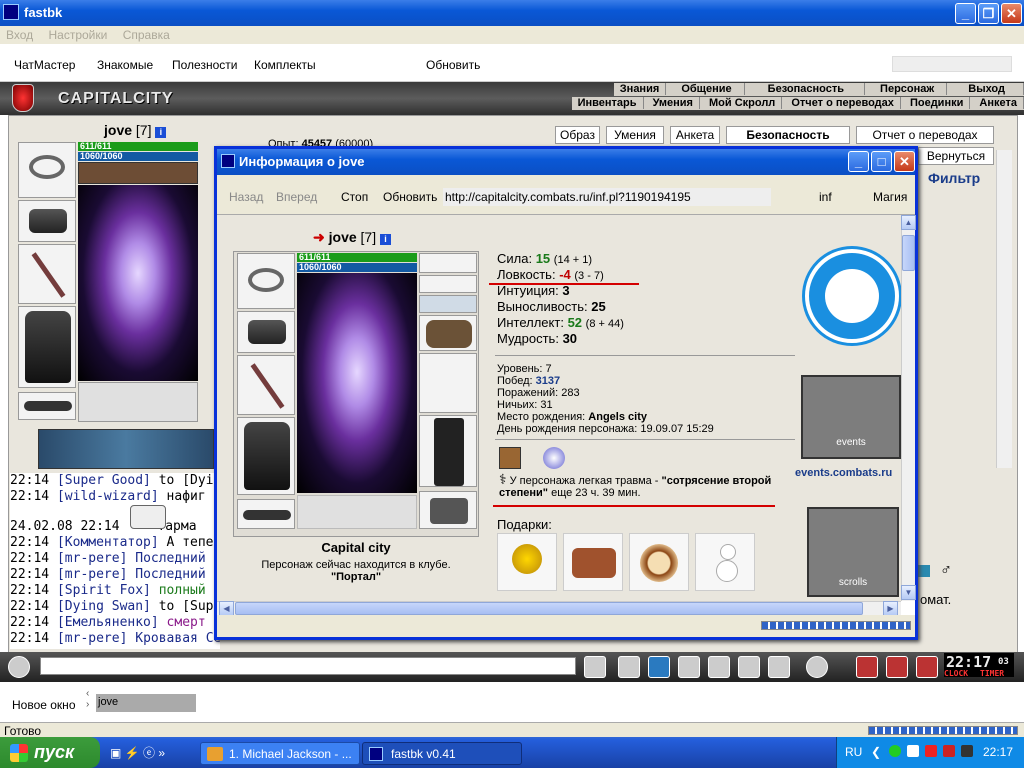 Image resolution: width=1024 pixels, height=768 pixels. Describe the element at coordinates (988, 13) in the screenshot. I see `maximize-button: ❐` at that location.